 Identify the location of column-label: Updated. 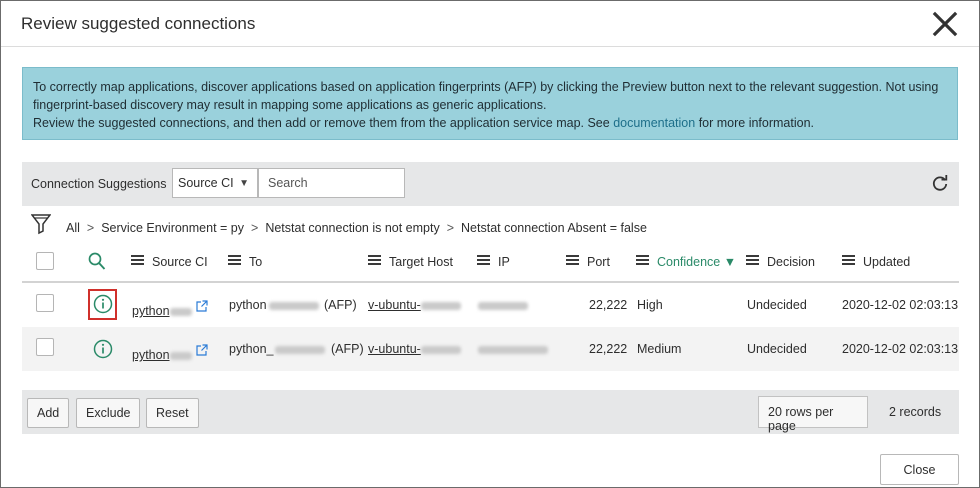
(887, 262).